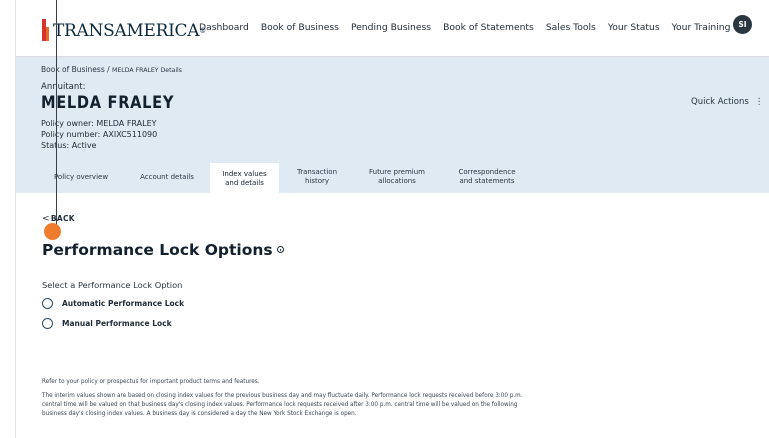  Describe the element at coordinates (720, 102) in the screenshot. I see `quick-actions-label: Quick Actions` at that location.